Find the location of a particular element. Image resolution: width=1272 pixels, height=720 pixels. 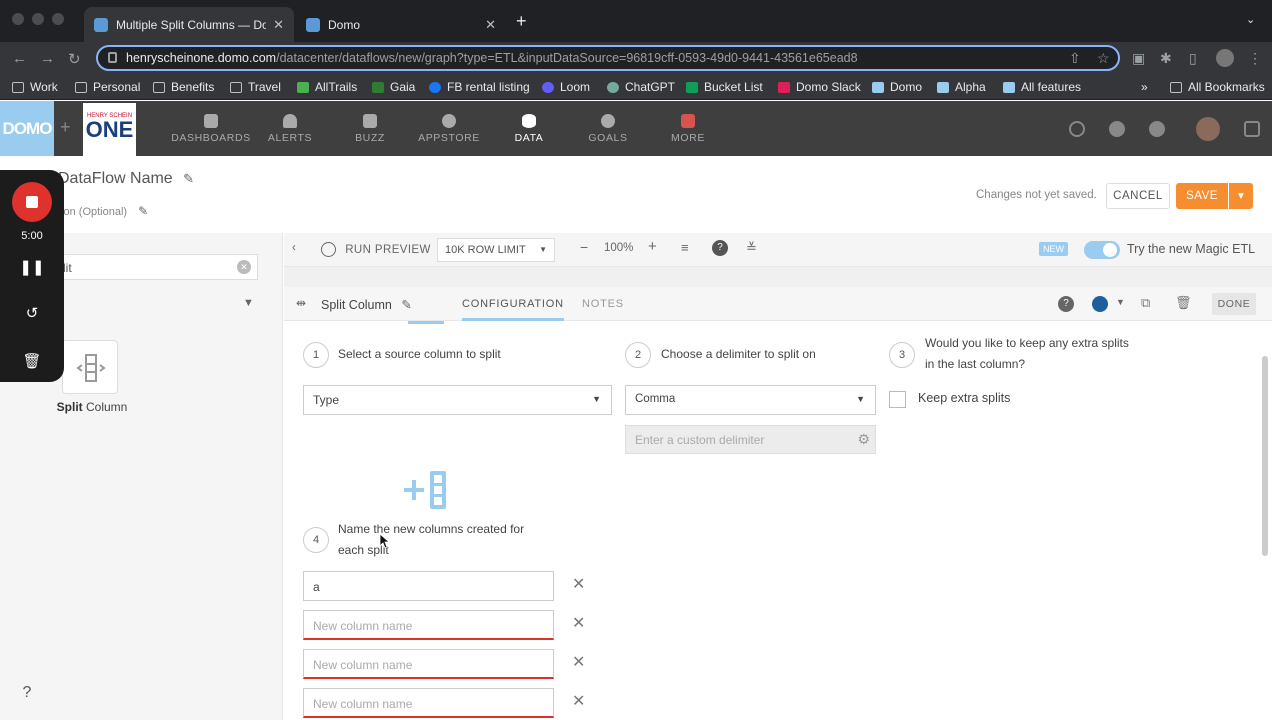

trash-icon: 🗑 is located at coordinates (32, 361).